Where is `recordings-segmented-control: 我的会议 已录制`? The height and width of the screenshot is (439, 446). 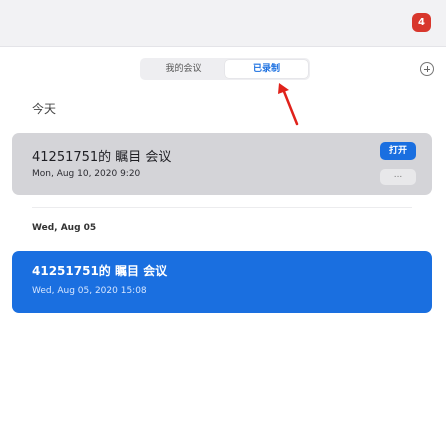
recordings-segmented-control: 我的会议 已录制 is located at coordinates (225, 69).